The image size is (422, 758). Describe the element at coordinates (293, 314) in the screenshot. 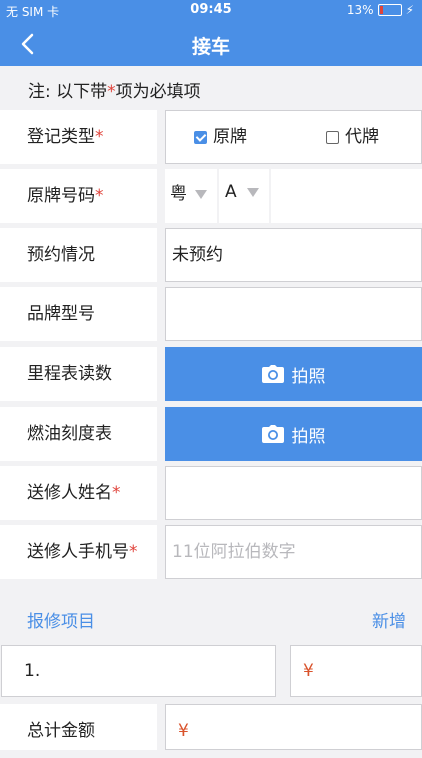

I see `brand-input` at that location.